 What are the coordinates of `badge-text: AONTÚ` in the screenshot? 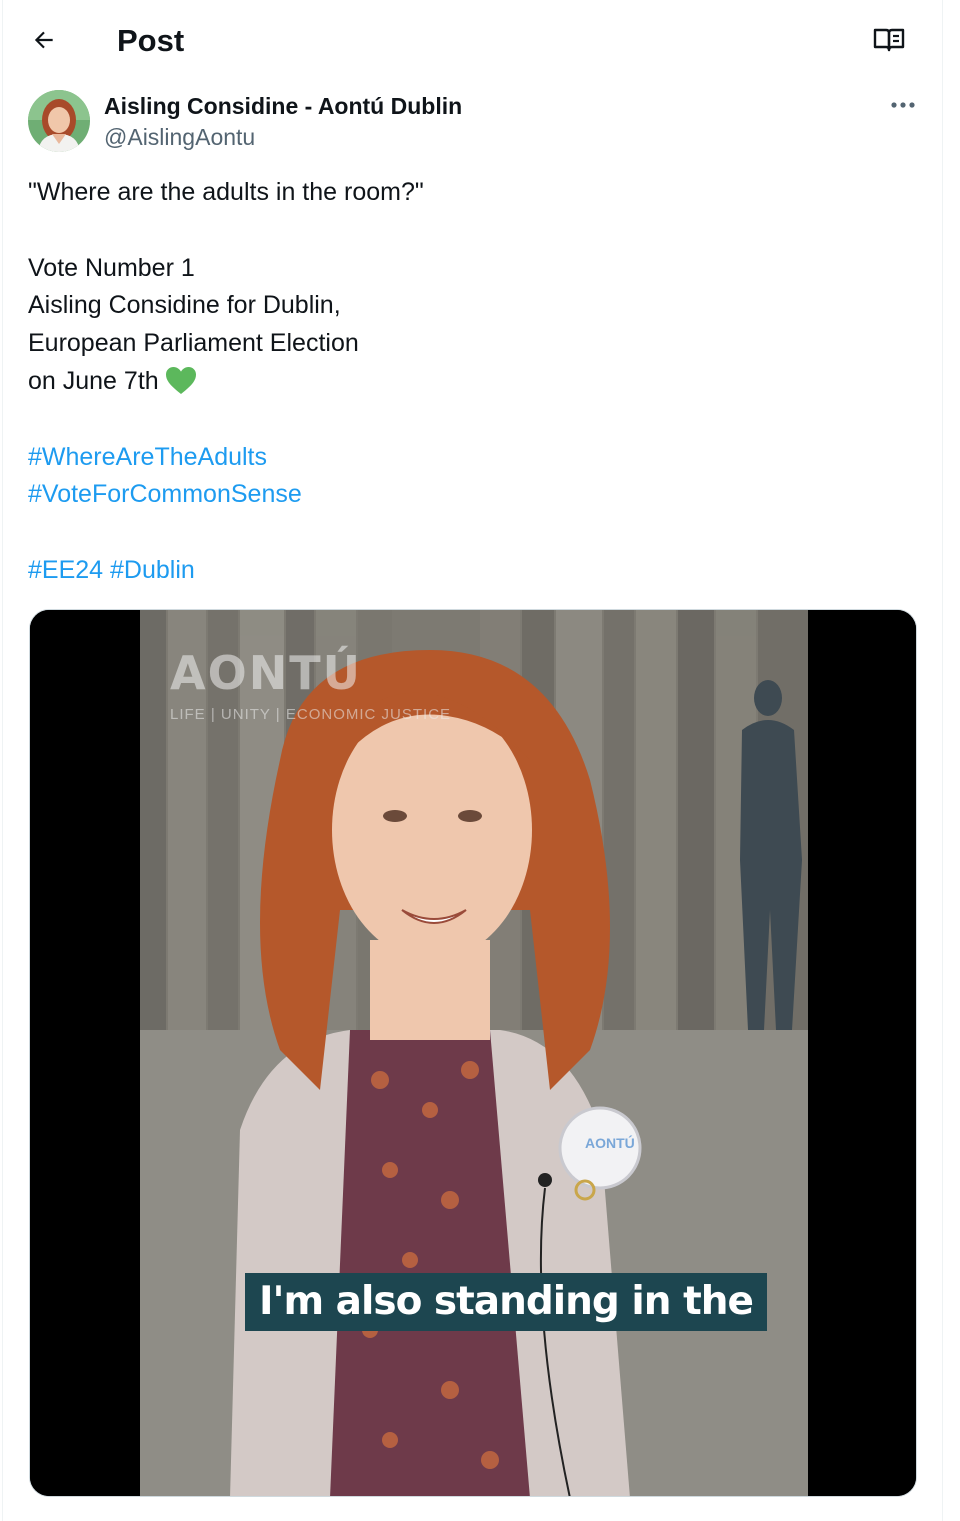 It's located at (610, 1143).